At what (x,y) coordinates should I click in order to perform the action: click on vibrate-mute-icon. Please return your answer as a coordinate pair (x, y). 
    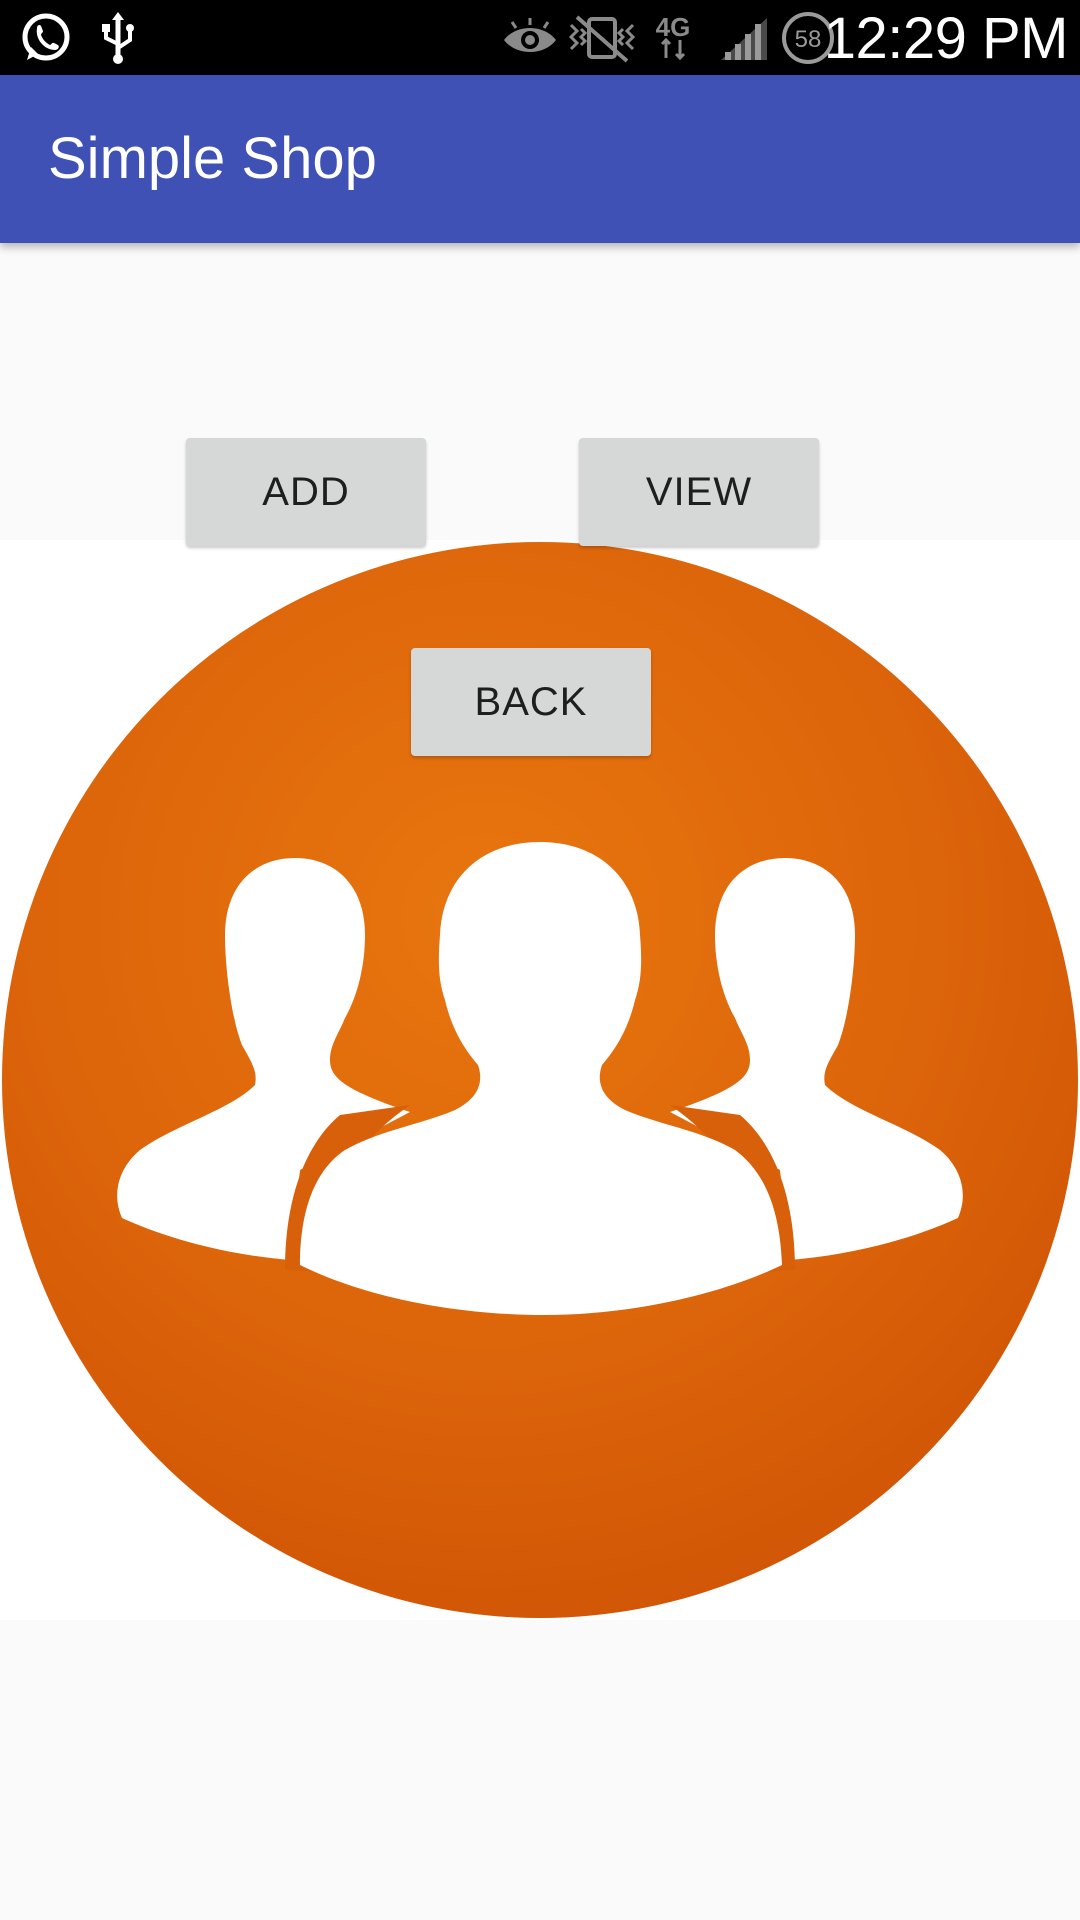
    Looking at the image, I should click on (602, 37).